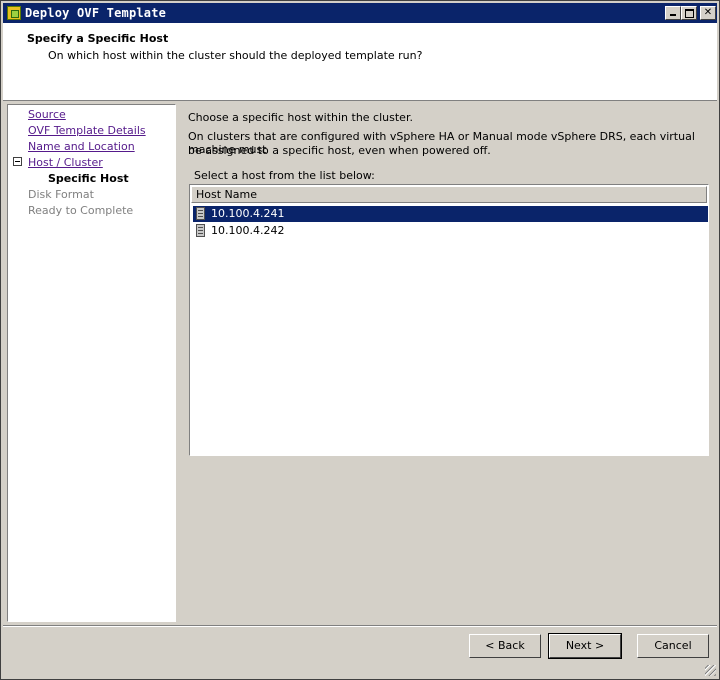 Image resolution: width=720 pixels, height=680 pixels. Describe the element at coordinates (585, 646) in the screenshot. I see `next-button: Next >` at that location.